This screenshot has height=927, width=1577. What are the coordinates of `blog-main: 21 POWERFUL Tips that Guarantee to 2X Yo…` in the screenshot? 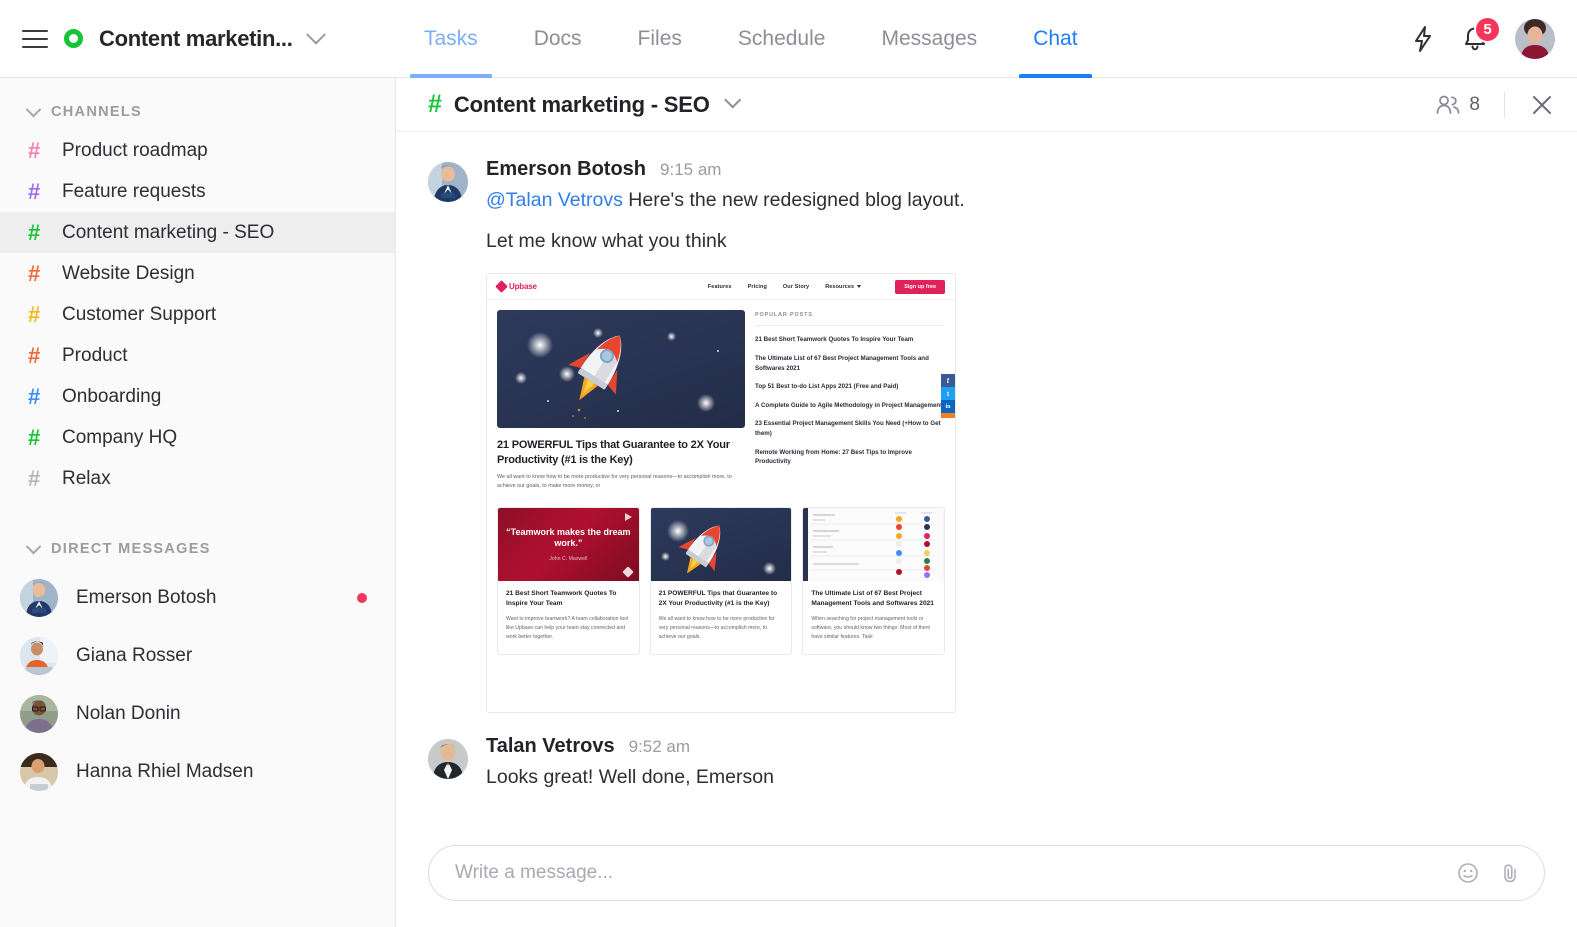 It's located at (721, 395).